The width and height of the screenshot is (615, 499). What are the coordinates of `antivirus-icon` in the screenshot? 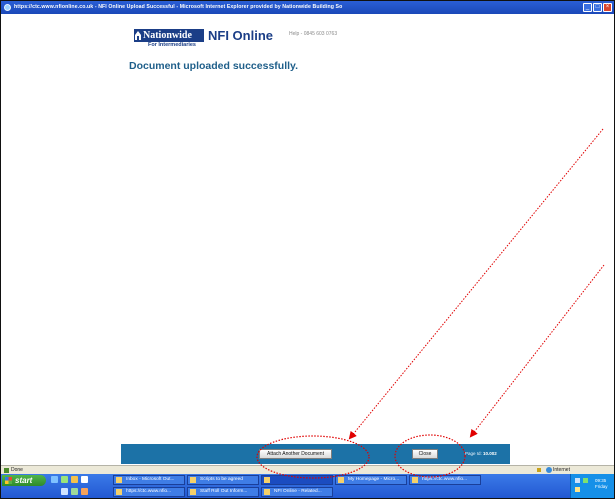 It's located at (585, 480).